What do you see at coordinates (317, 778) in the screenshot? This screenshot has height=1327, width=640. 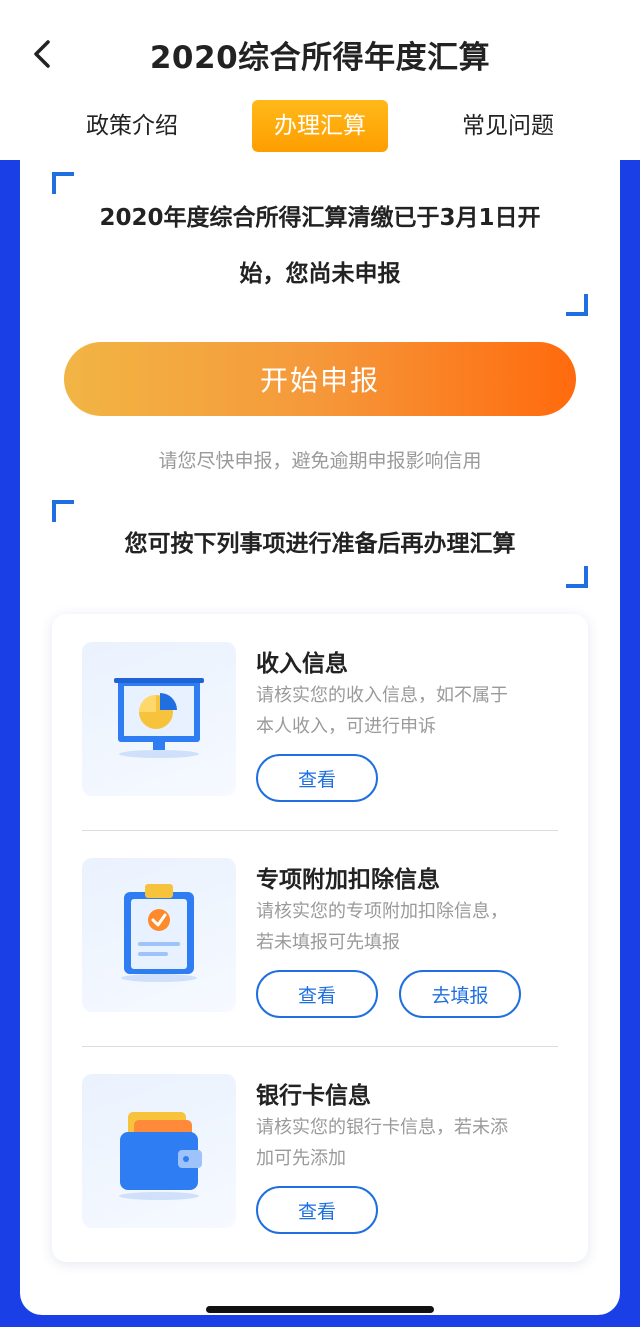 I see `view-income-button: 查看` at bounding box center [317, 778].